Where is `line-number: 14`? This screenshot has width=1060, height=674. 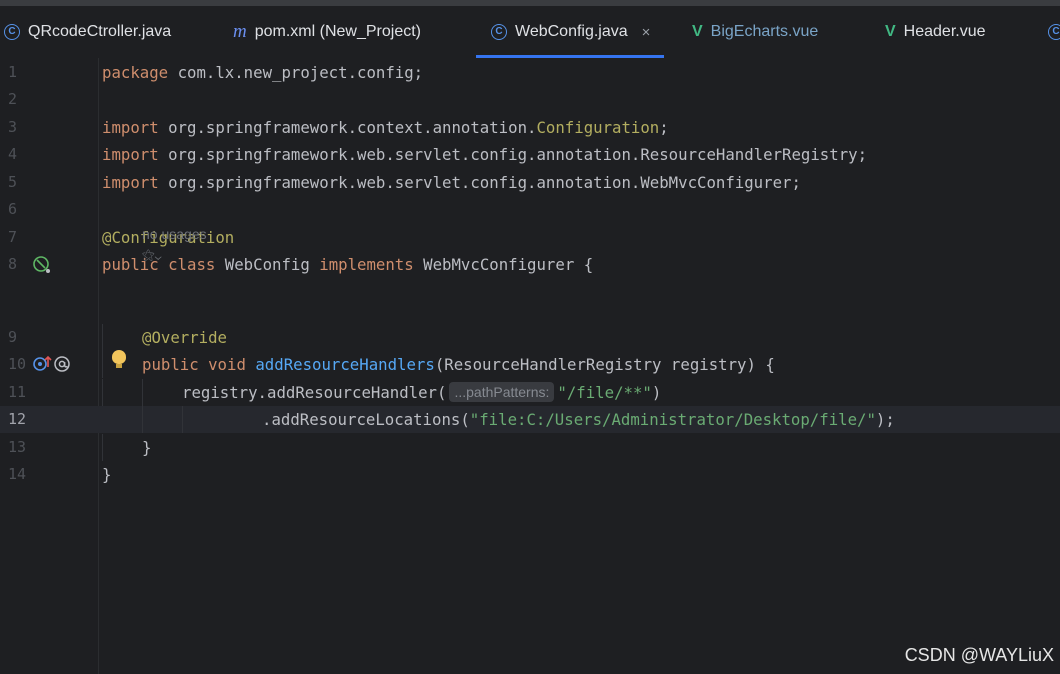
line-number: 14 is located at coordinates (17, 474).